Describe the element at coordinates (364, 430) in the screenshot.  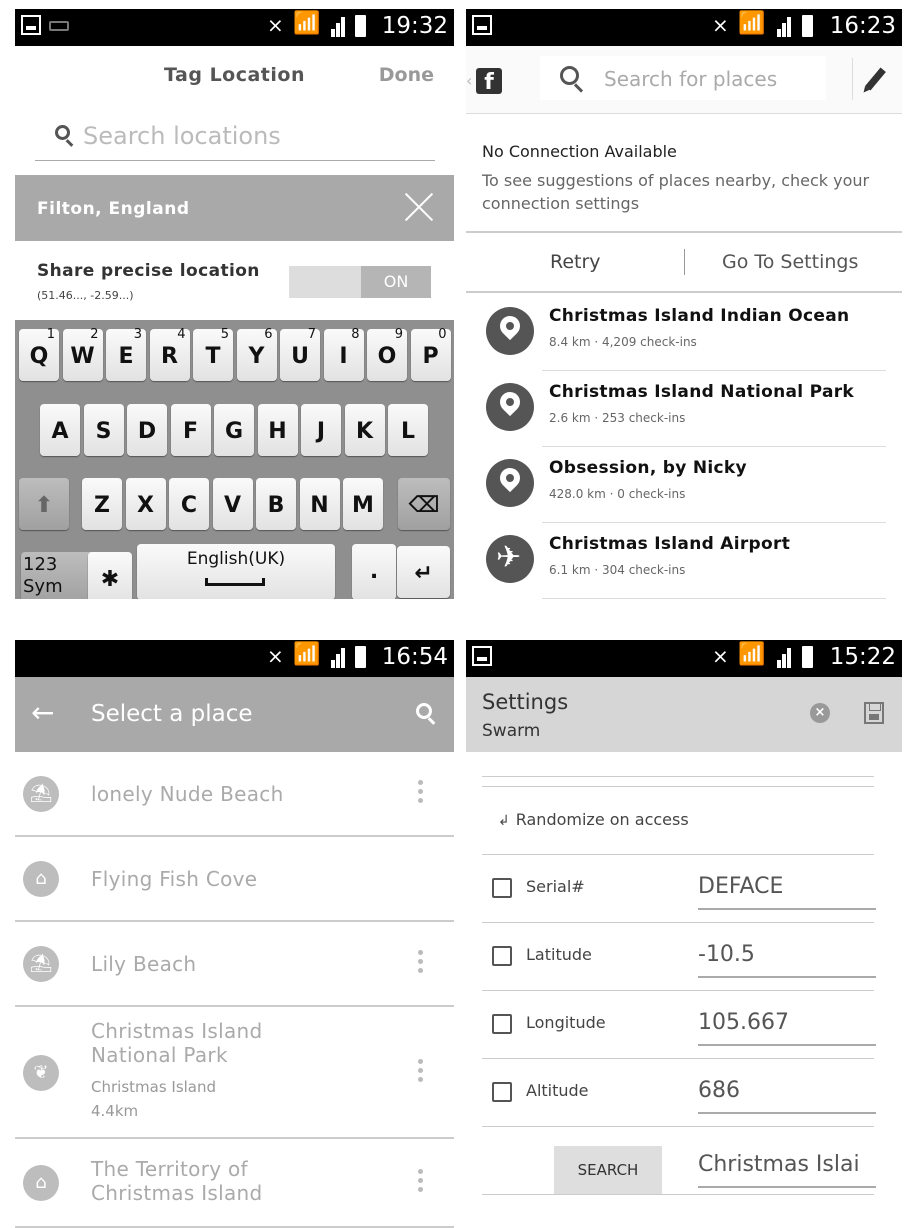
I see `keyboard-key: K` at that location.